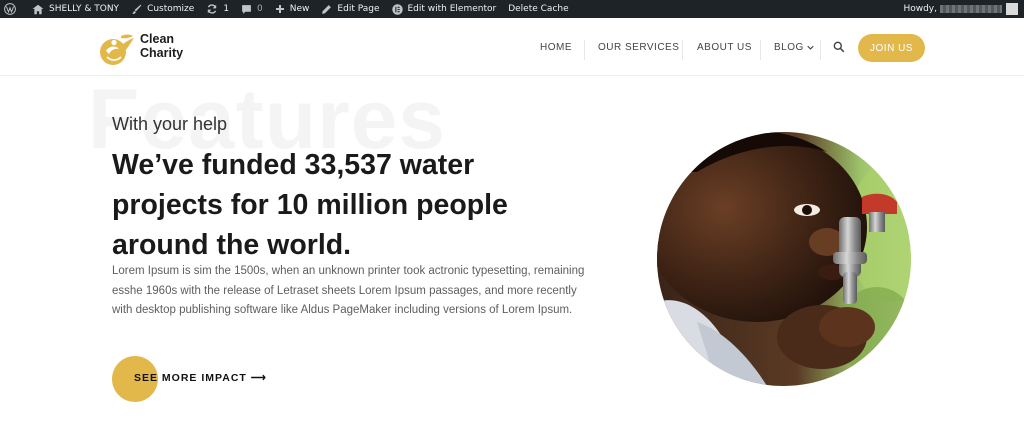  I want to click on customize-link: Customize, so click(162, 9).